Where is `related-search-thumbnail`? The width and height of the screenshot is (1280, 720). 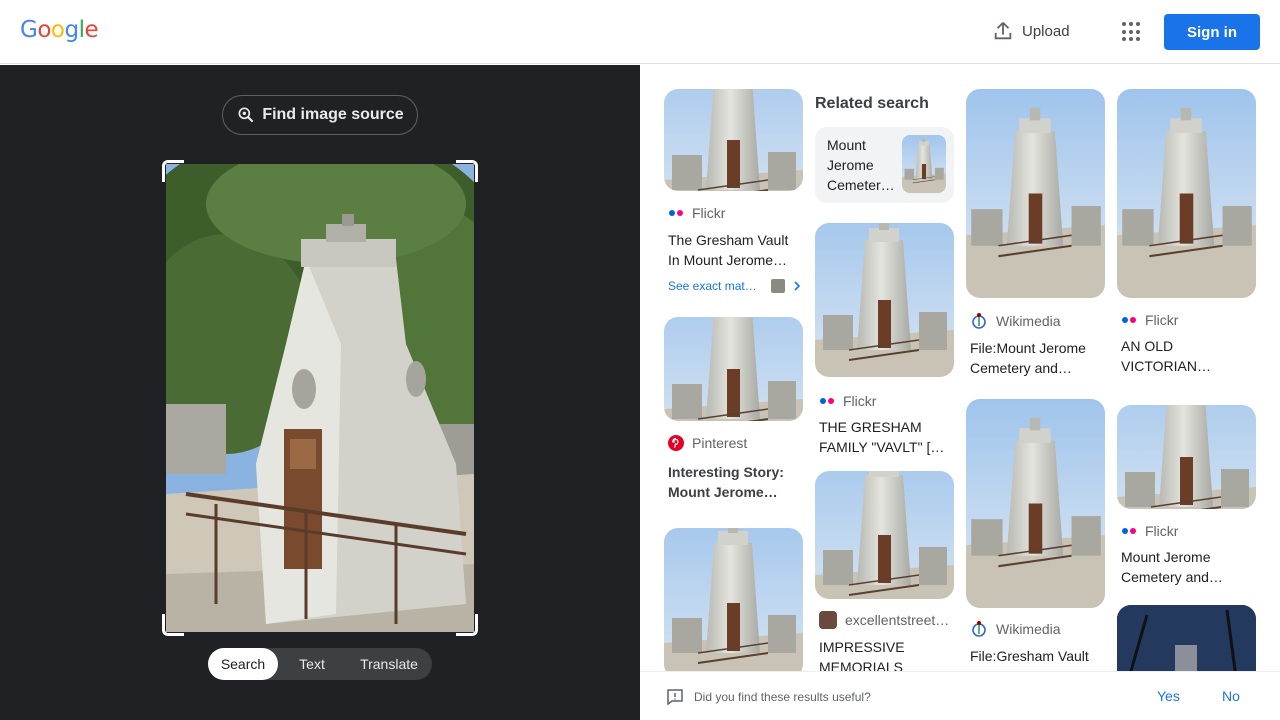 related-search-thumbnail is located at coordinates (924, 164).